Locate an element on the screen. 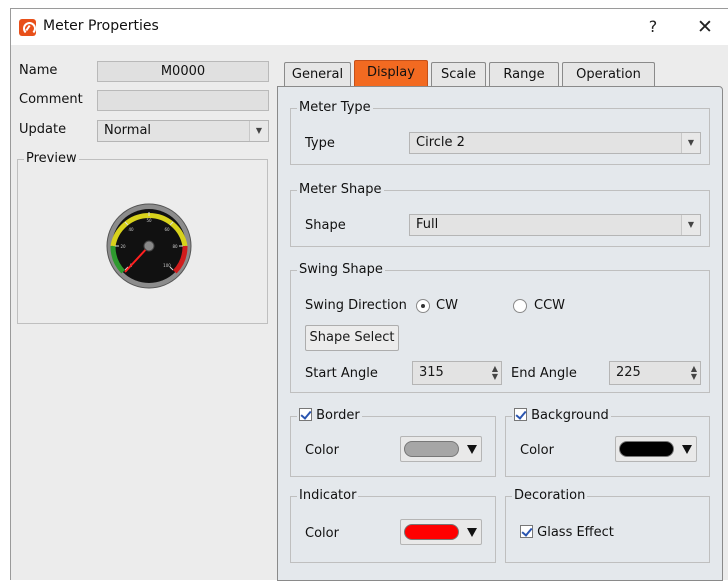 This screenshot has height=581, width=728. shape-label: Shape is located at coordinates (325, 225).